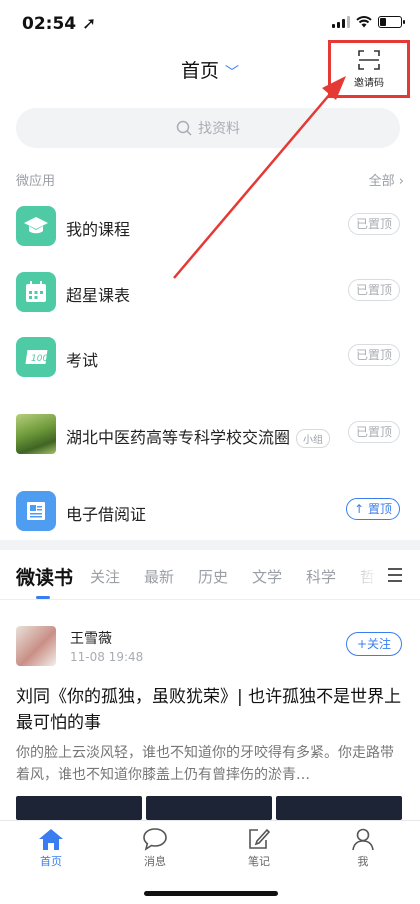 The width and height of the screenshot is (420, 904). Describe the element at coordinates (59, 24) in the screenshot. I see `status-time: 02:54 ➚` at that location.